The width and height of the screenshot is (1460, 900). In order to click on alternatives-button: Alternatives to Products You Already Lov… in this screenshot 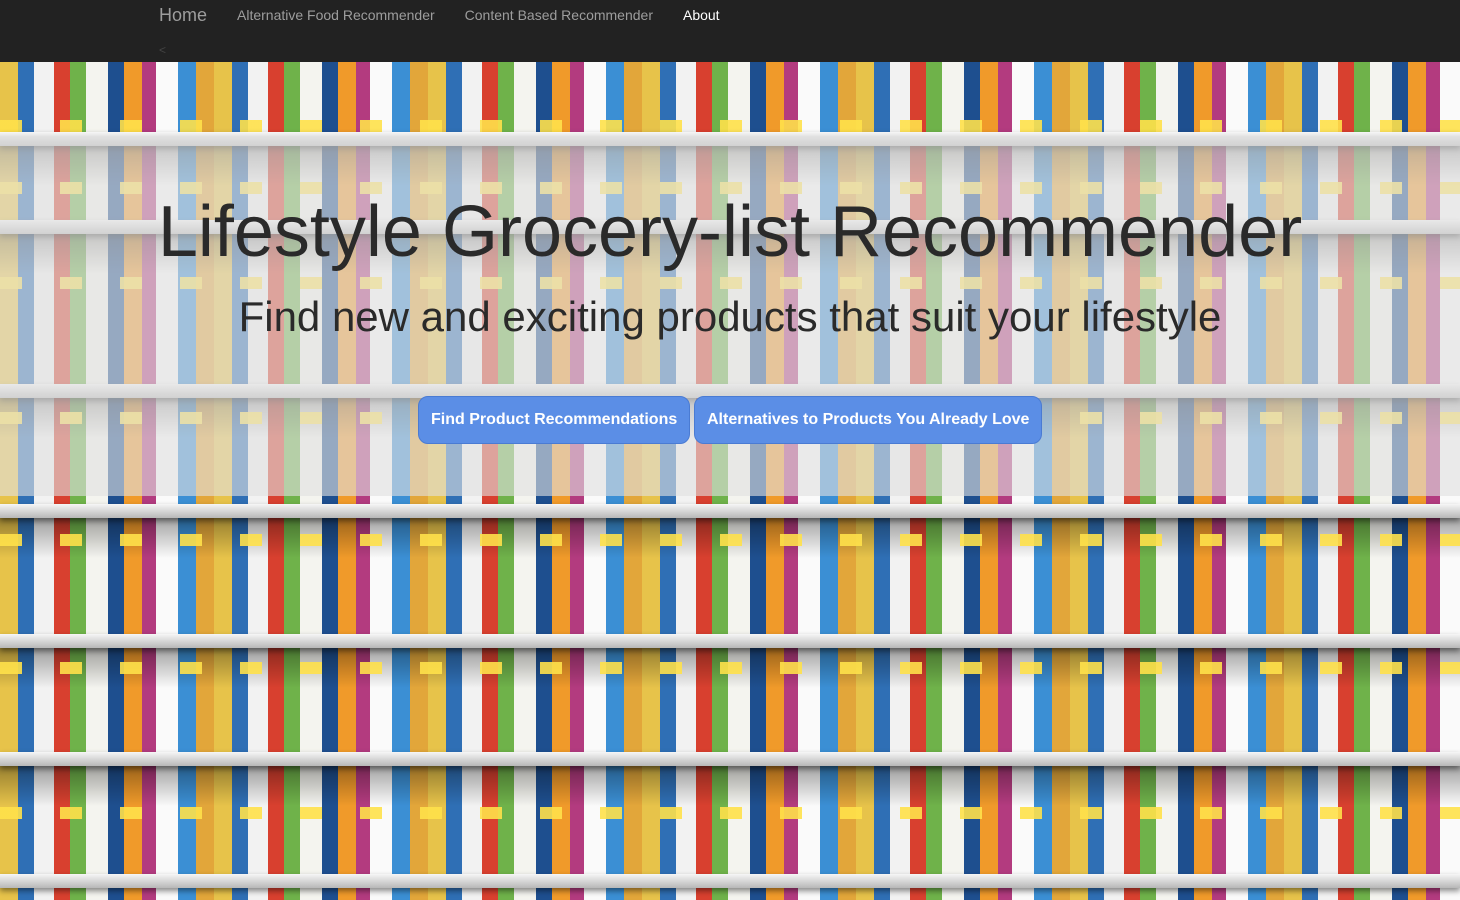, I will do `click(868, 420)`.